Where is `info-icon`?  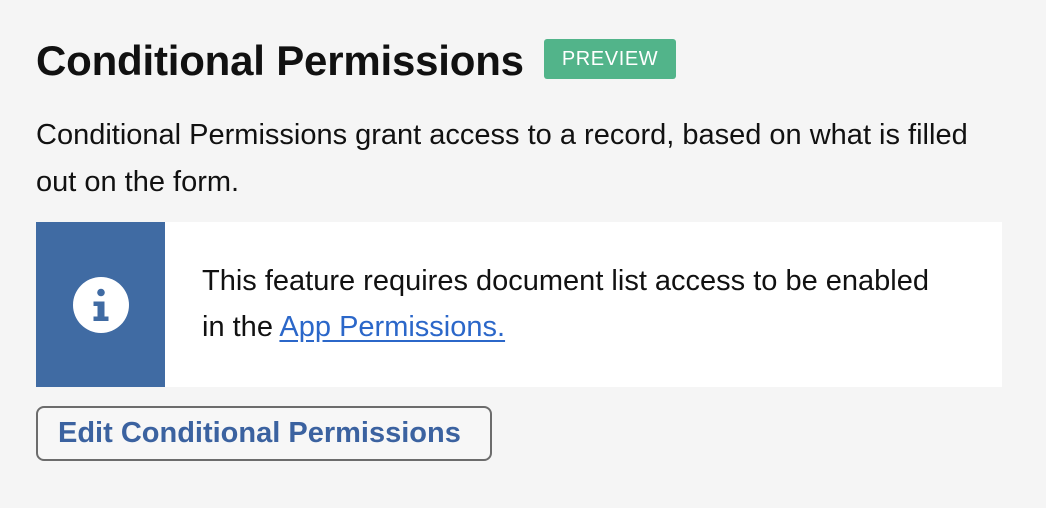 info-icon is located at coordinates (100, 304).